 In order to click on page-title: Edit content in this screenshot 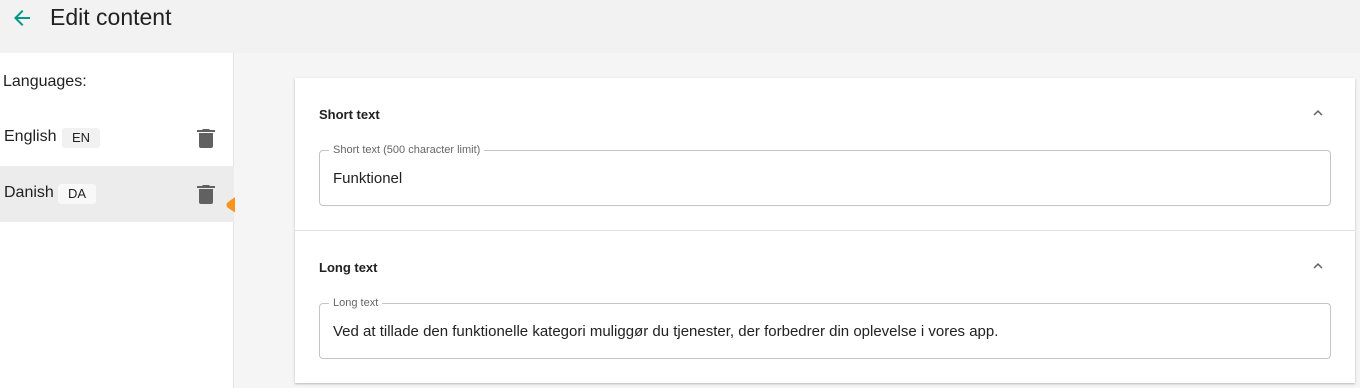, I will do `click(111, 17)`.